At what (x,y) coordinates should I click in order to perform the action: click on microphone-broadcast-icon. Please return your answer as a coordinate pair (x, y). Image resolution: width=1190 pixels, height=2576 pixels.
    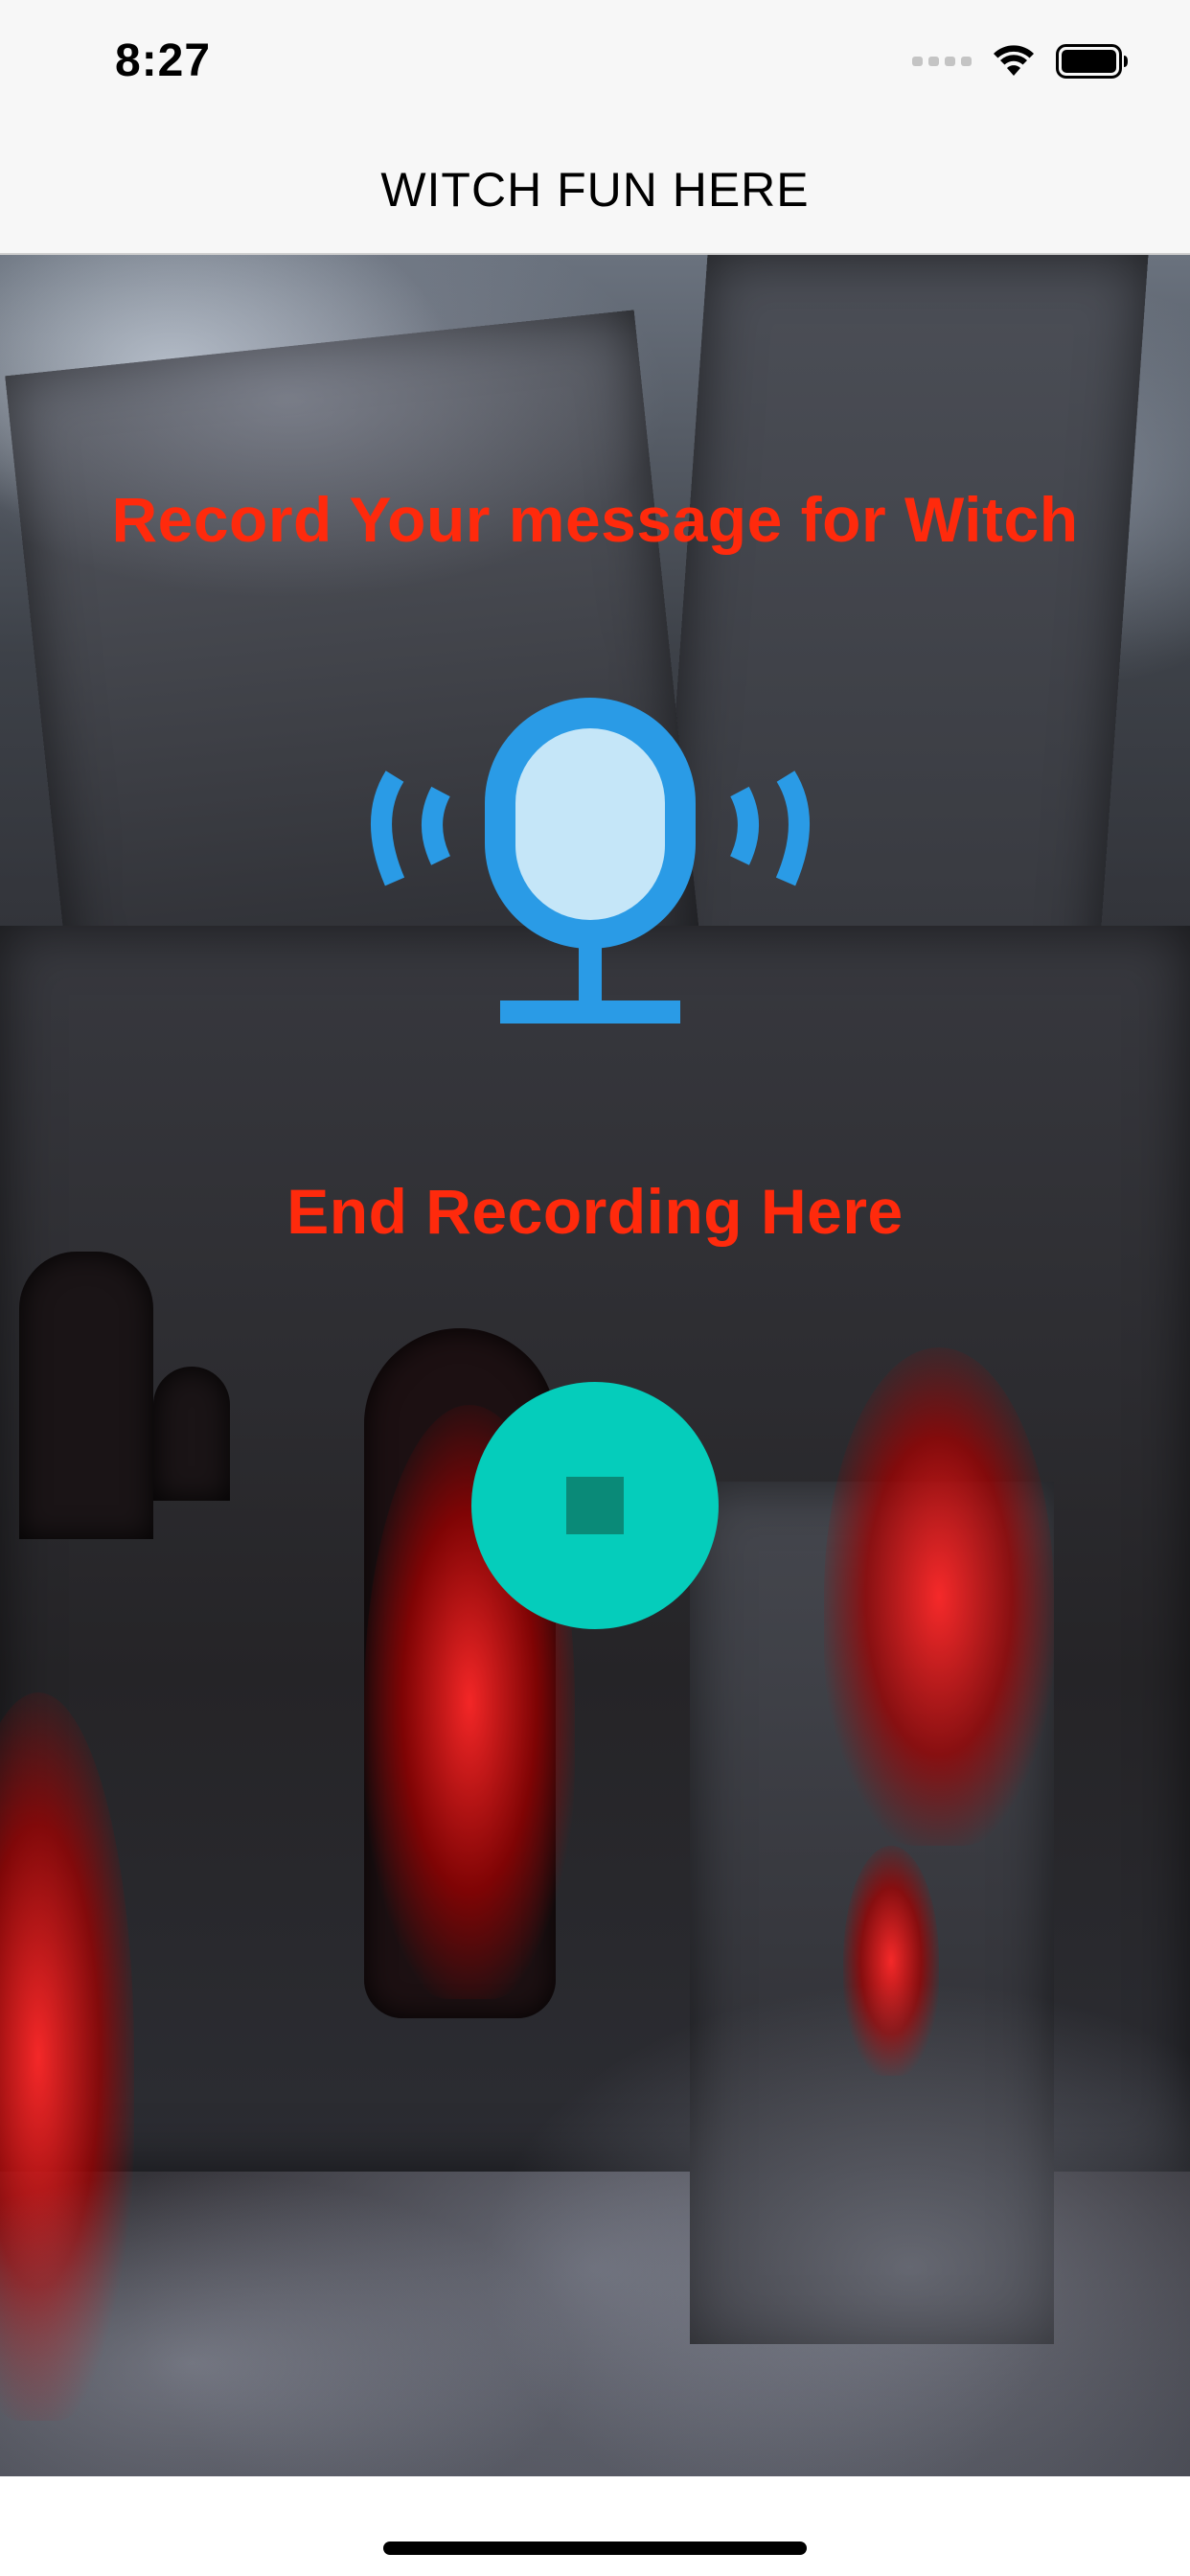
    Looking at the image, I should click on (590, 858).